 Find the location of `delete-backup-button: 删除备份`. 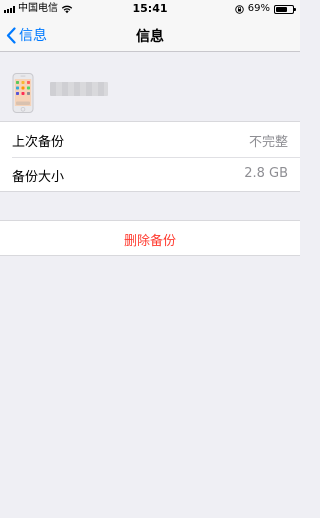

delete-backup-button: 删除备份 is located at coordinates (150, 239).